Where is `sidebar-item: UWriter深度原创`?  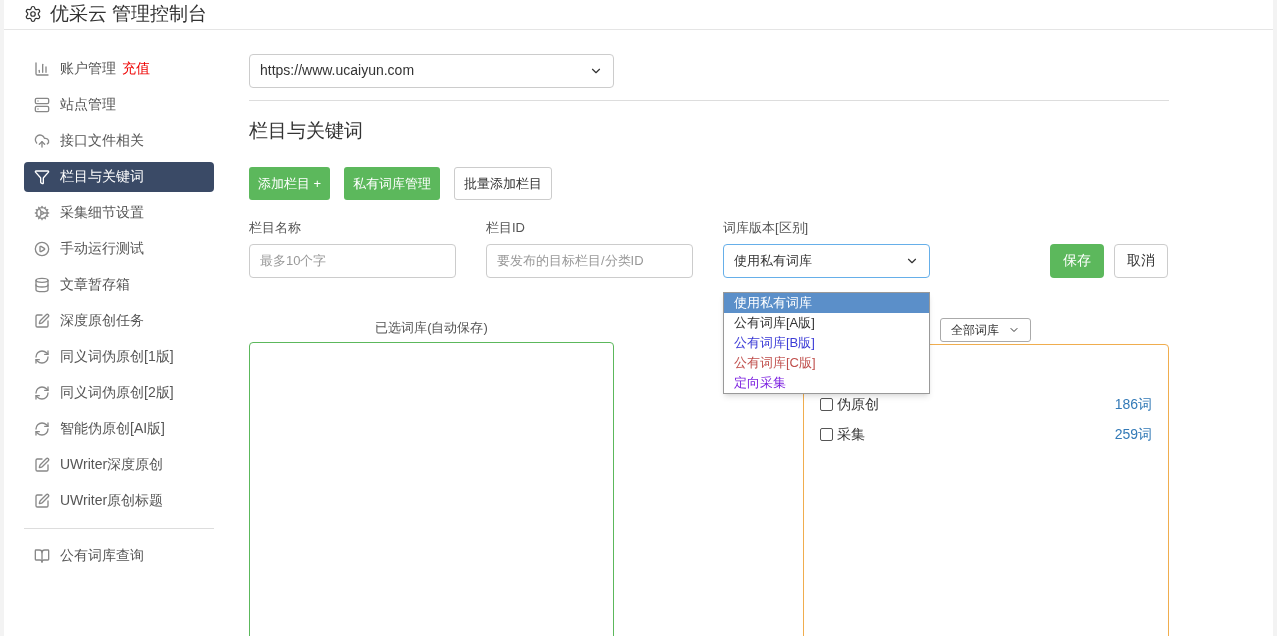
sidebar-item: UWriter深度原创 is located at coordinates (119, 464).